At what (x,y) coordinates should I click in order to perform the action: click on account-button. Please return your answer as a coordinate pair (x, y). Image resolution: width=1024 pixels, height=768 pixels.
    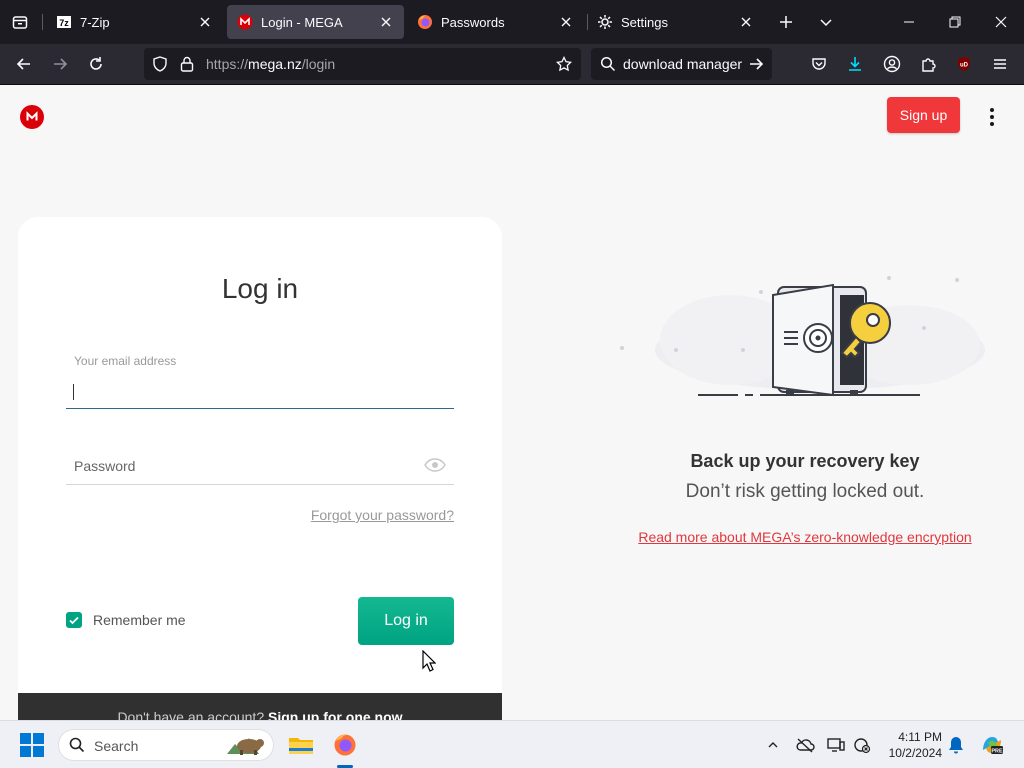
    Looking at the image, I should click on (892, 64).